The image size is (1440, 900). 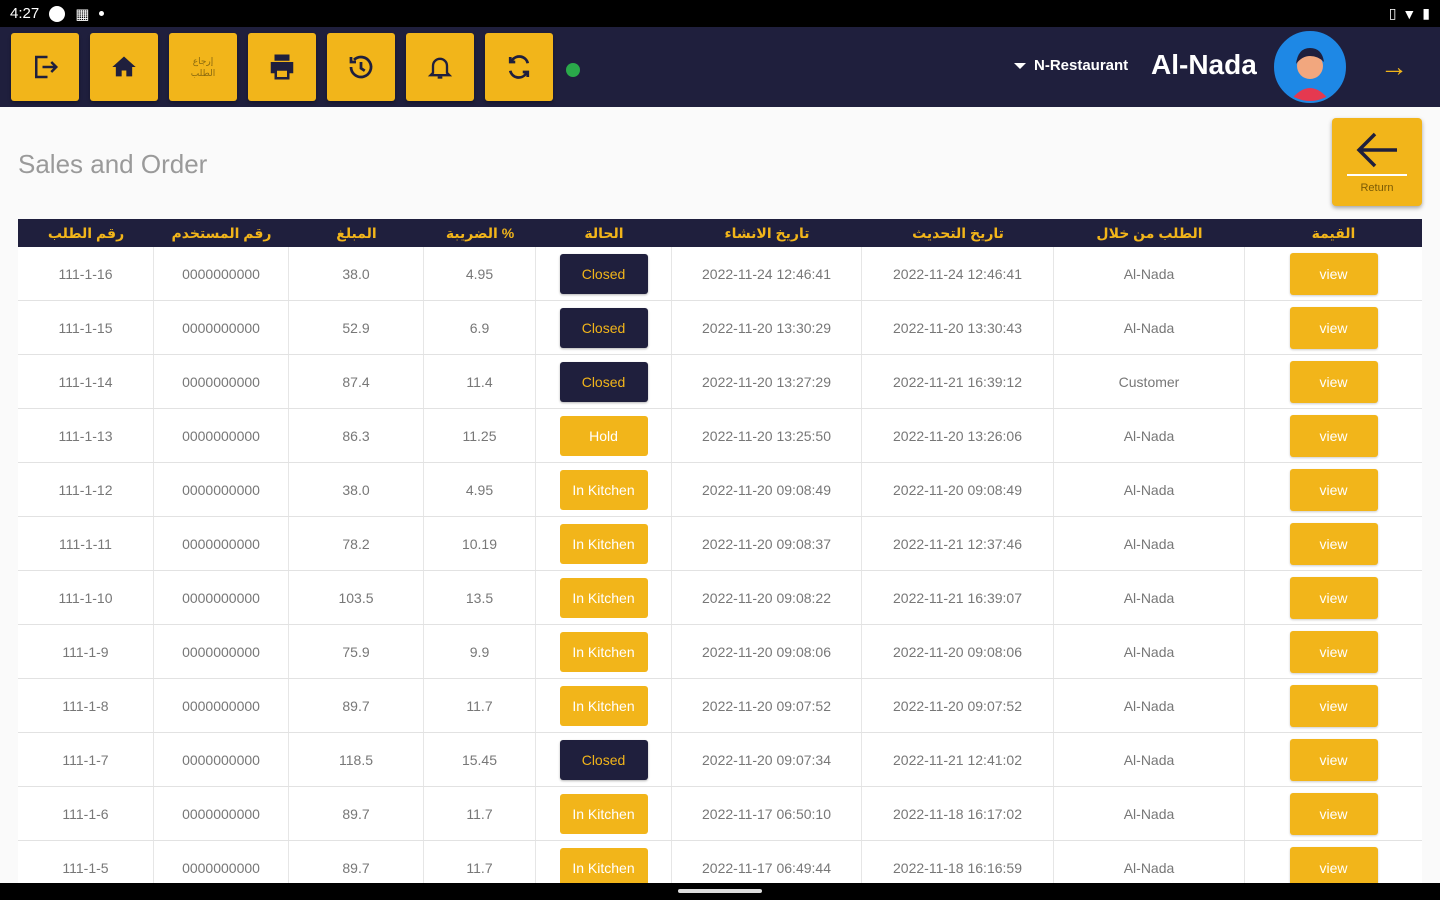 I want to click on cell-tax: 15.45, so click(x=480, y=759).